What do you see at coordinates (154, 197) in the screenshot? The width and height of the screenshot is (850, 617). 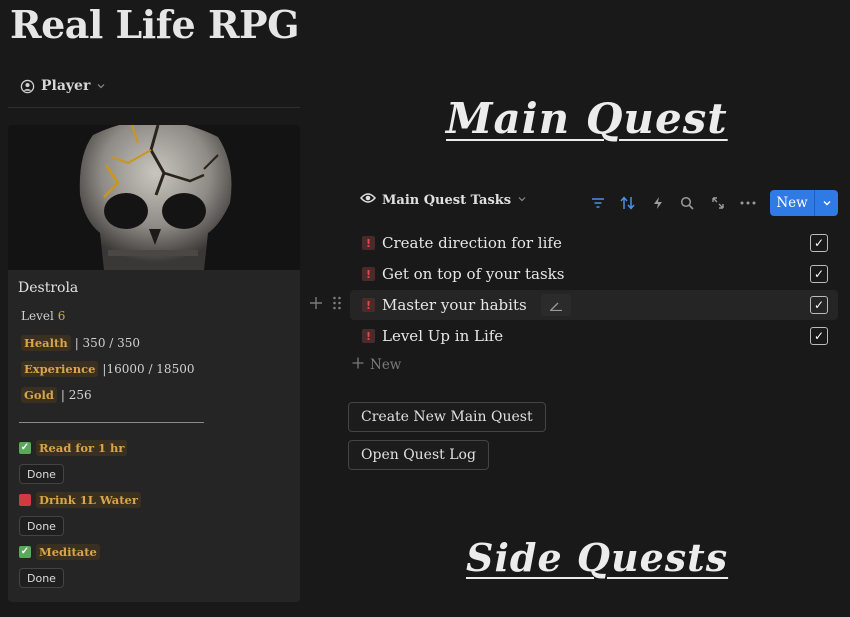 I see `skull-cover-image` at bounding box center [154, 197].